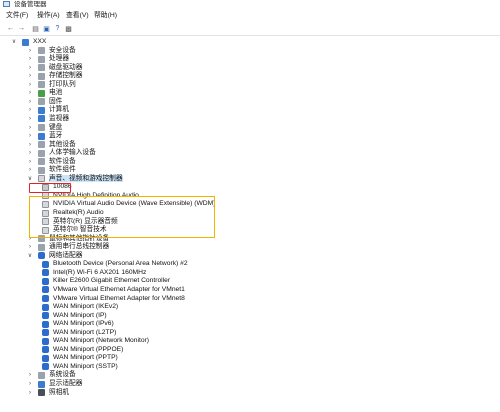  I want to click on scan-icon: ▩, so click(68, 28).